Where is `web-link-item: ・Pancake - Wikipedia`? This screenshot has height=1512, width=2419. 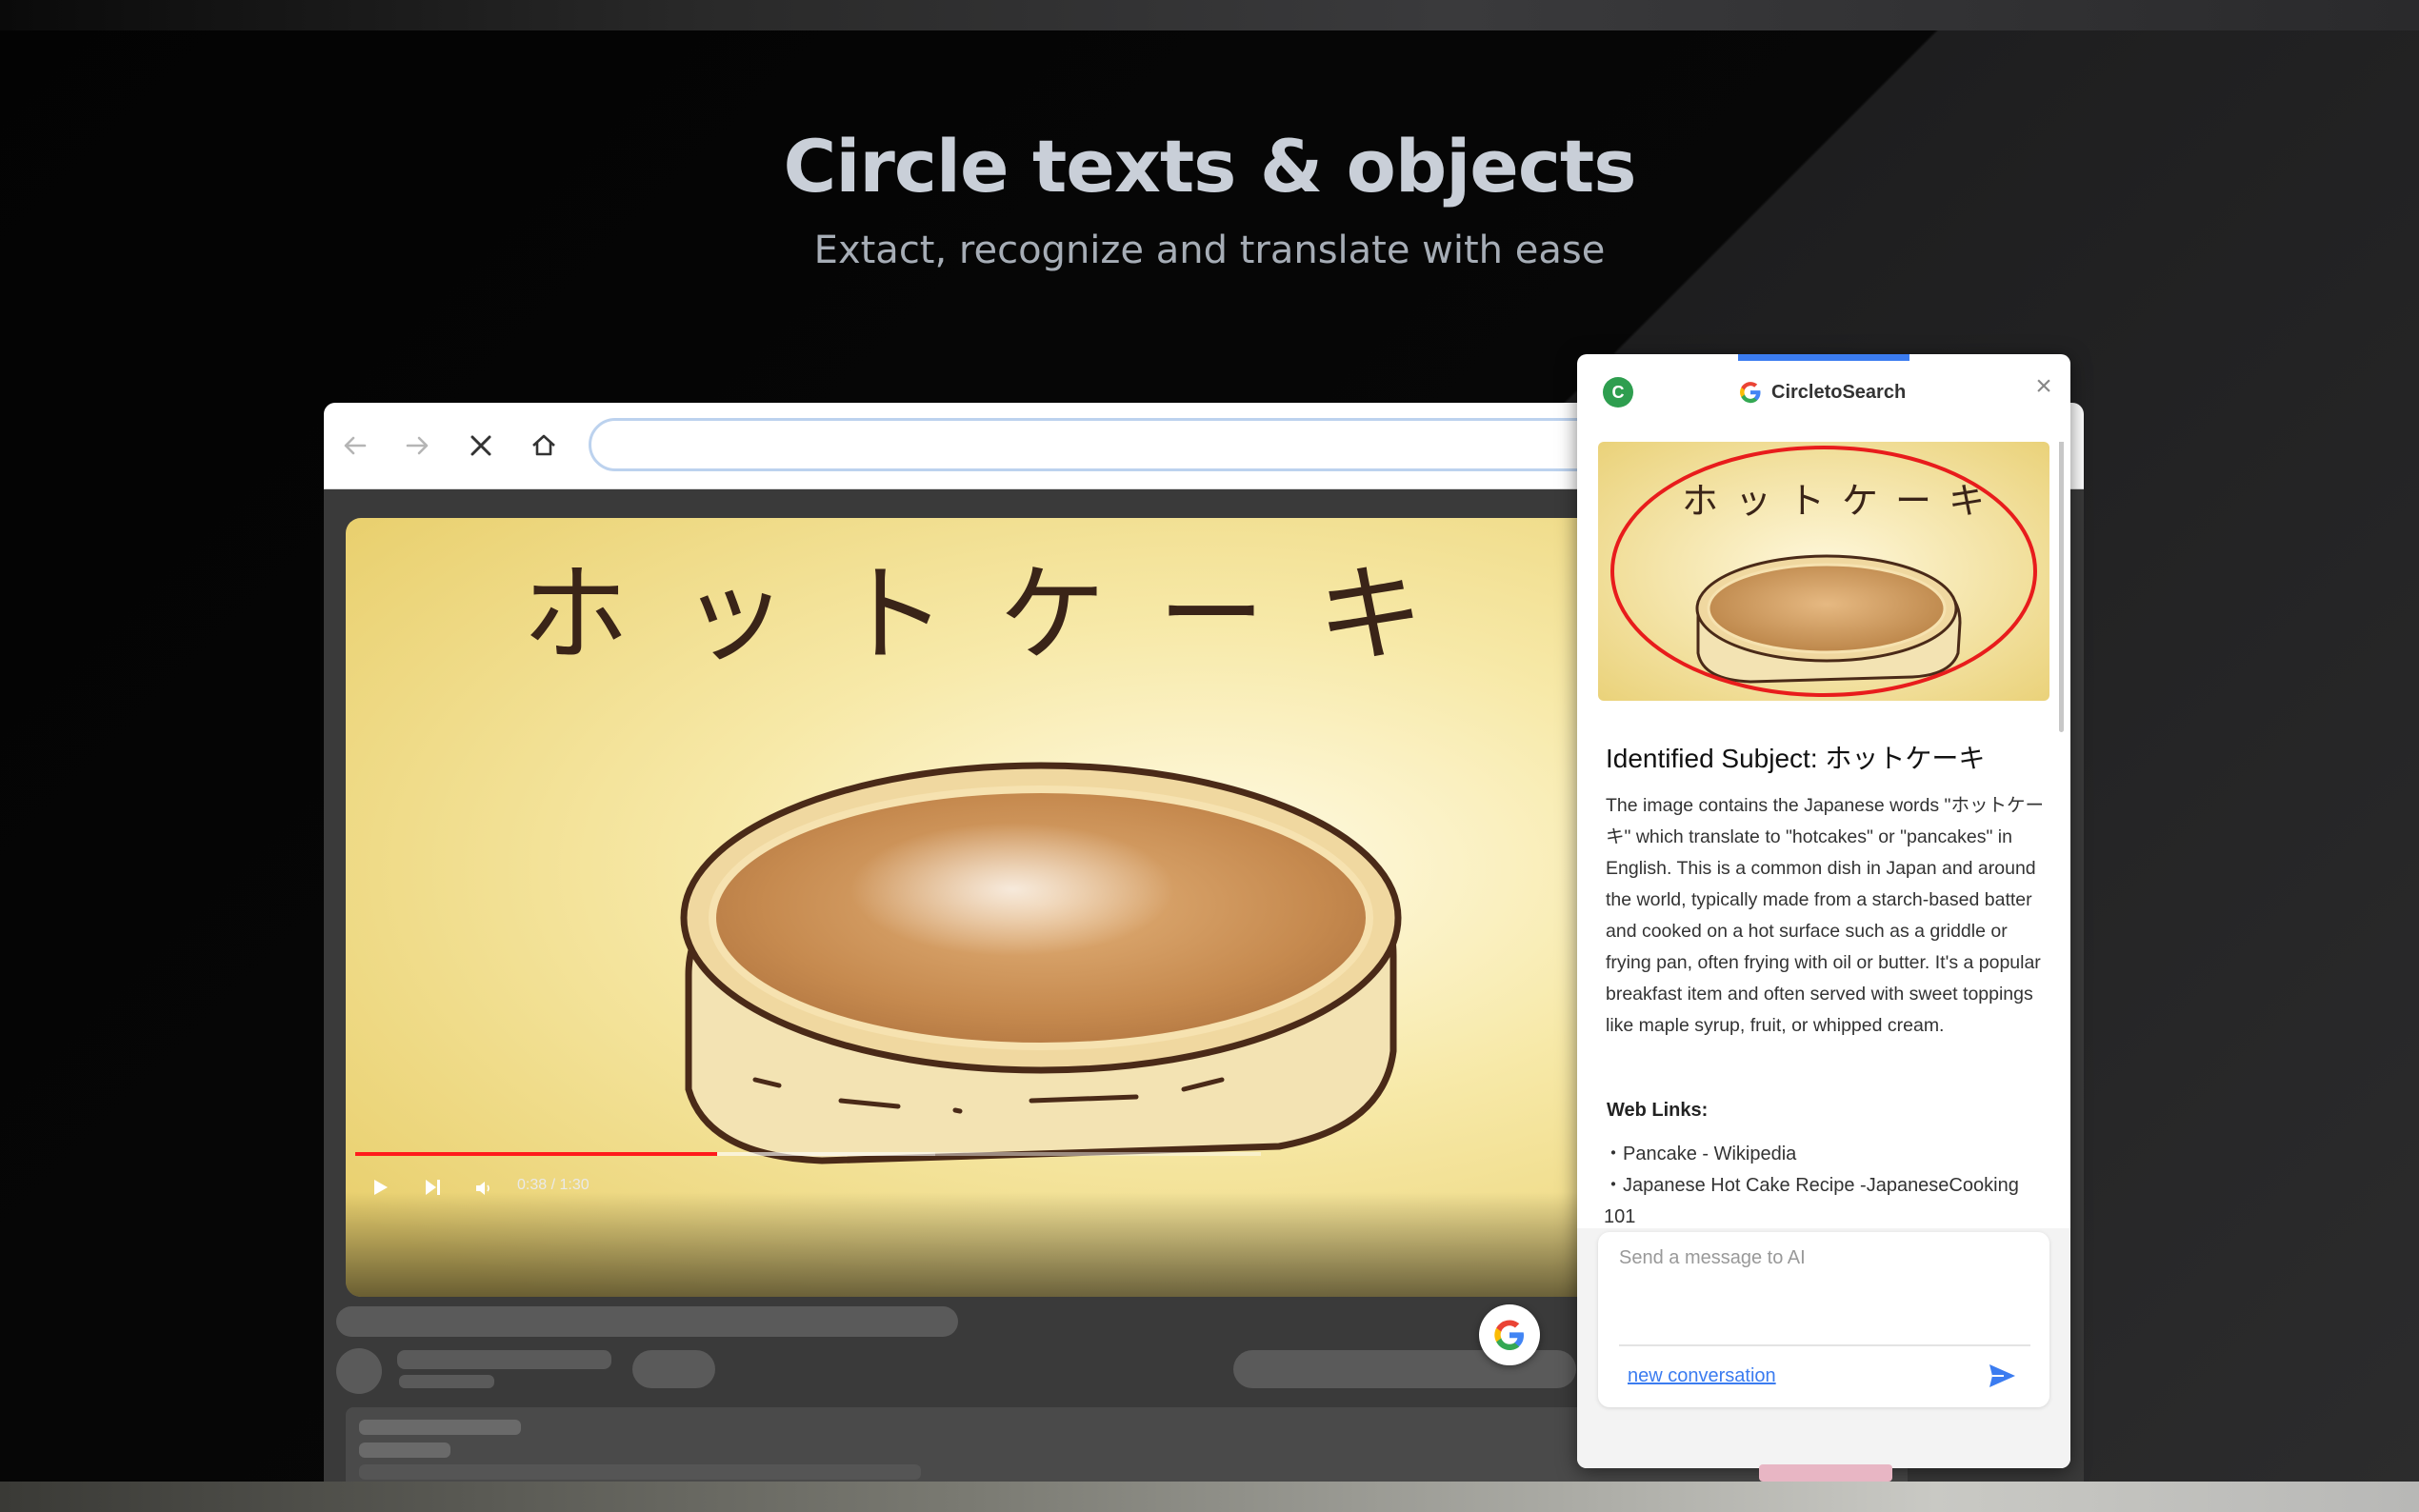
web-link-item: ・Pancake - Wikipedia is located at coordinates (1827, 1154).